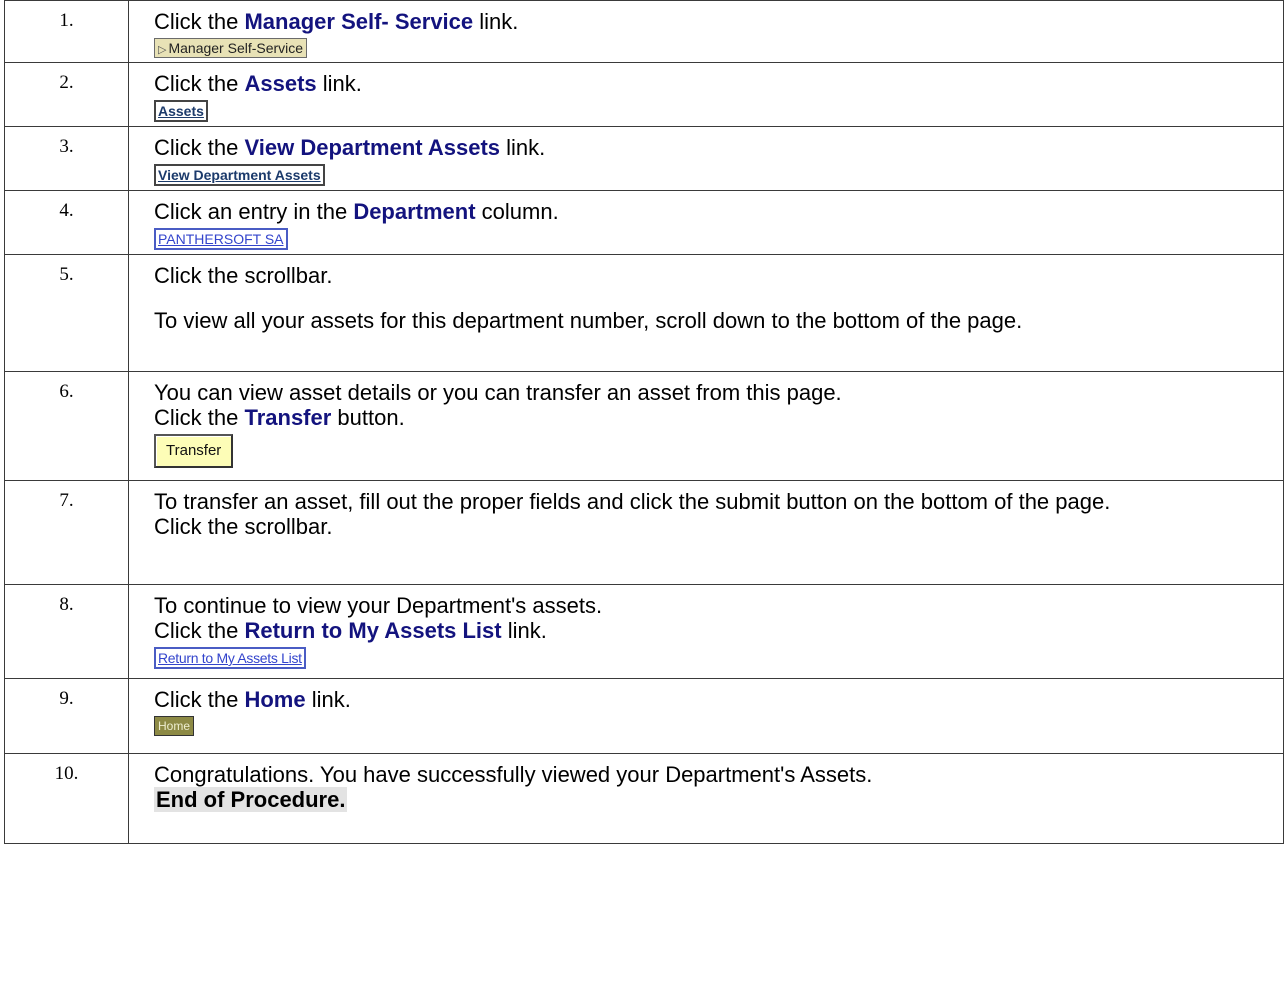 The image size is (1284, 995). I want to click on step-content: Click the Home link. Home, so click(706, 716).